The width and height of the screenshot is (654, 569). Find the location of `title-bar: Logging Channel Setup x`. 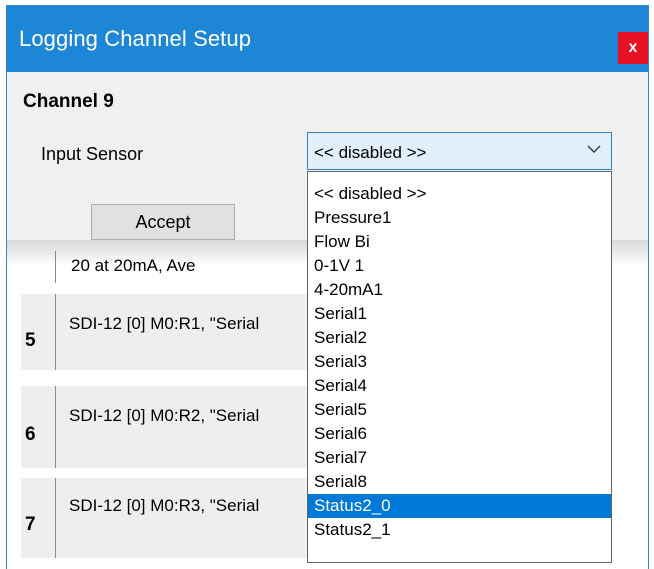

title-bar: Logging Channel Setup x is located at coordinates (327, 39).